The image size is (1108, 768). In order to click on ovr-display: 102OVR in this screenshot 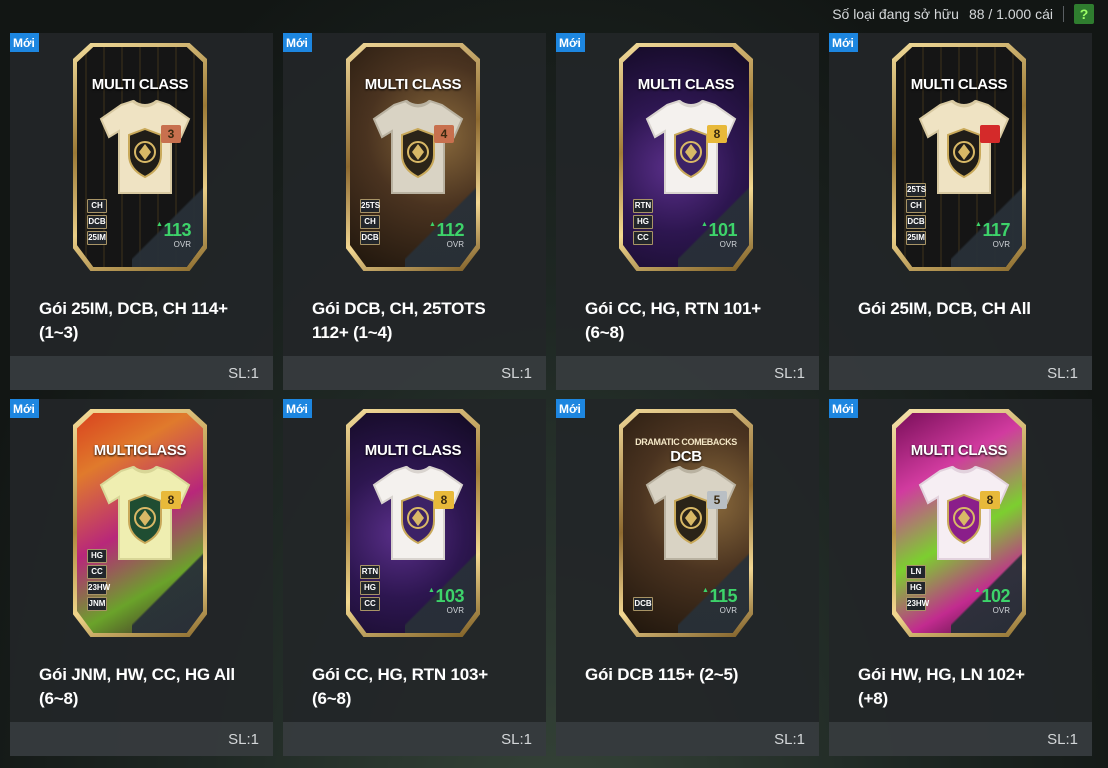, I will do `click(992, 600)`.